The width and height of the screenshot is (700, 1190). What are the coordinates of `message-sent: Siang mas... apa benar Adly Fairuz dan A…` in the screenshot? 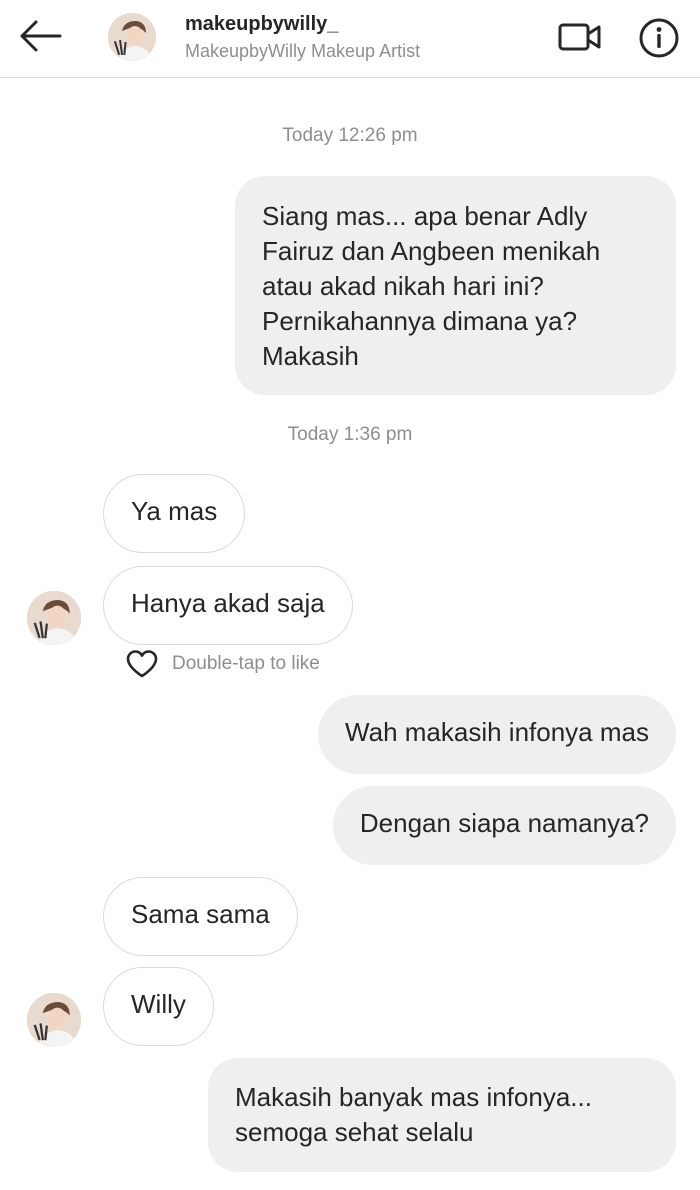 It's located at (455, 285).